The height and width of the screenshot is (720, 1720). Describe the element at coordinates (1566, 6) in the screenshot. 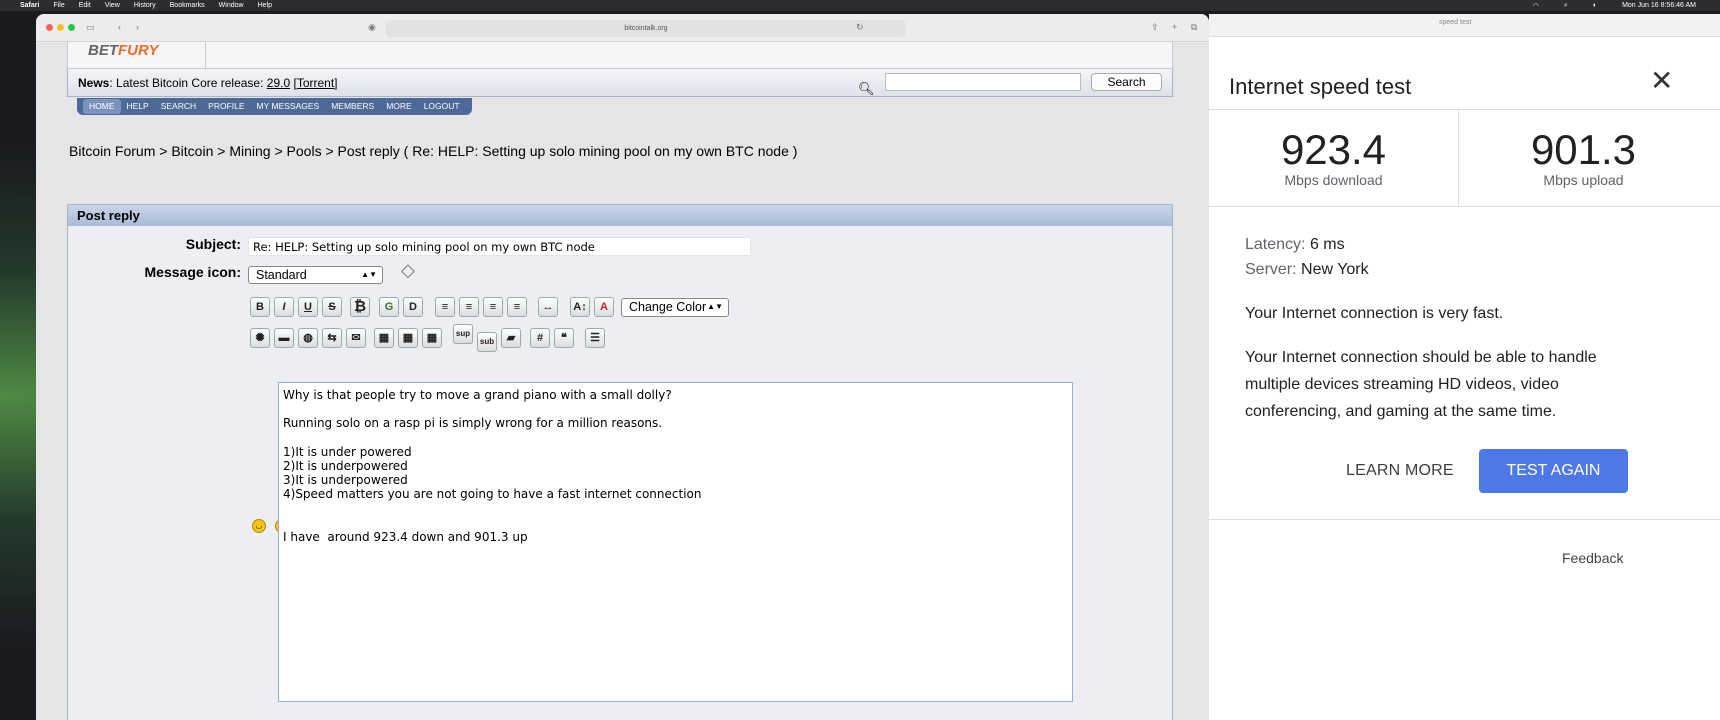

I see `spotlight-icon: ⌕` at that location.